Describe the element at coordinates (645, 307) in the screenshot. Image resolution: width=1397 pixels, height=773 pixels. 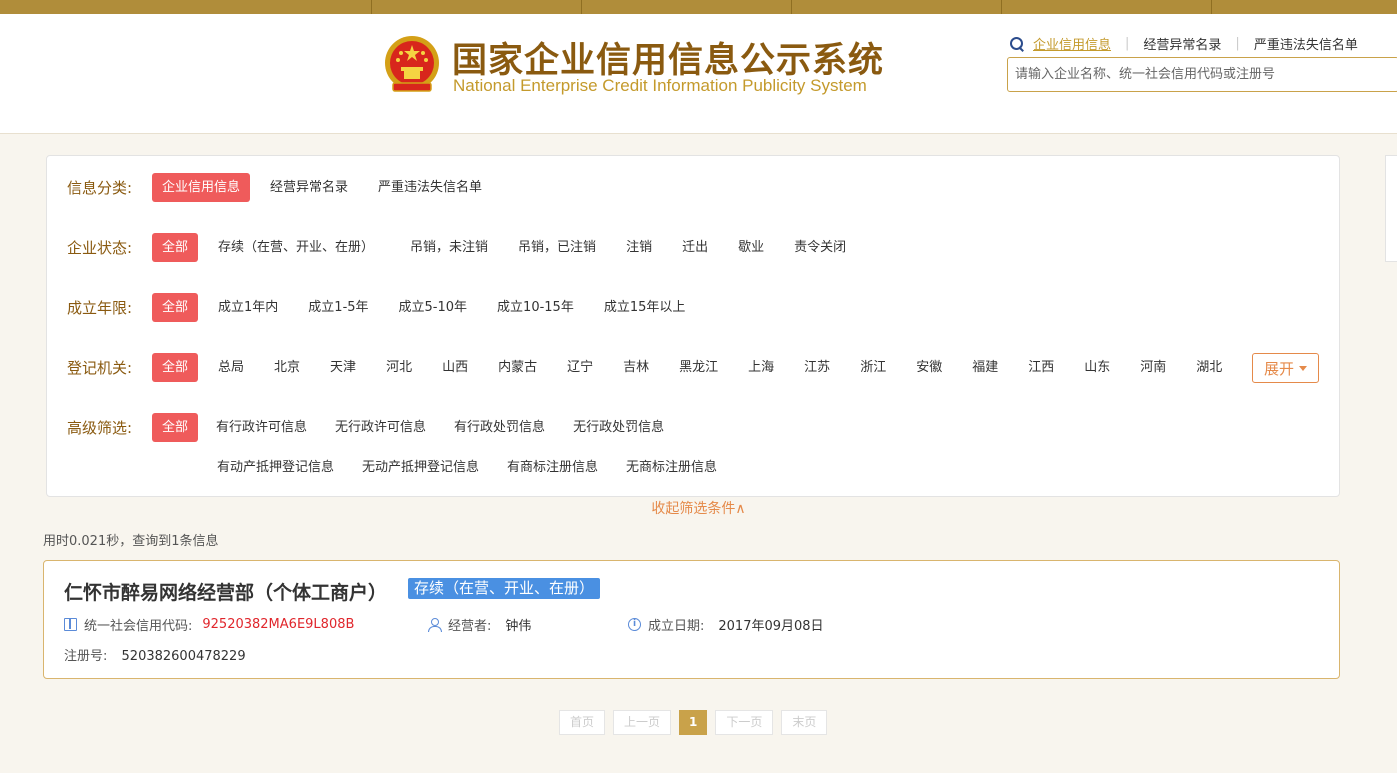
I see `filter-option: 成立15年以上` at that location.